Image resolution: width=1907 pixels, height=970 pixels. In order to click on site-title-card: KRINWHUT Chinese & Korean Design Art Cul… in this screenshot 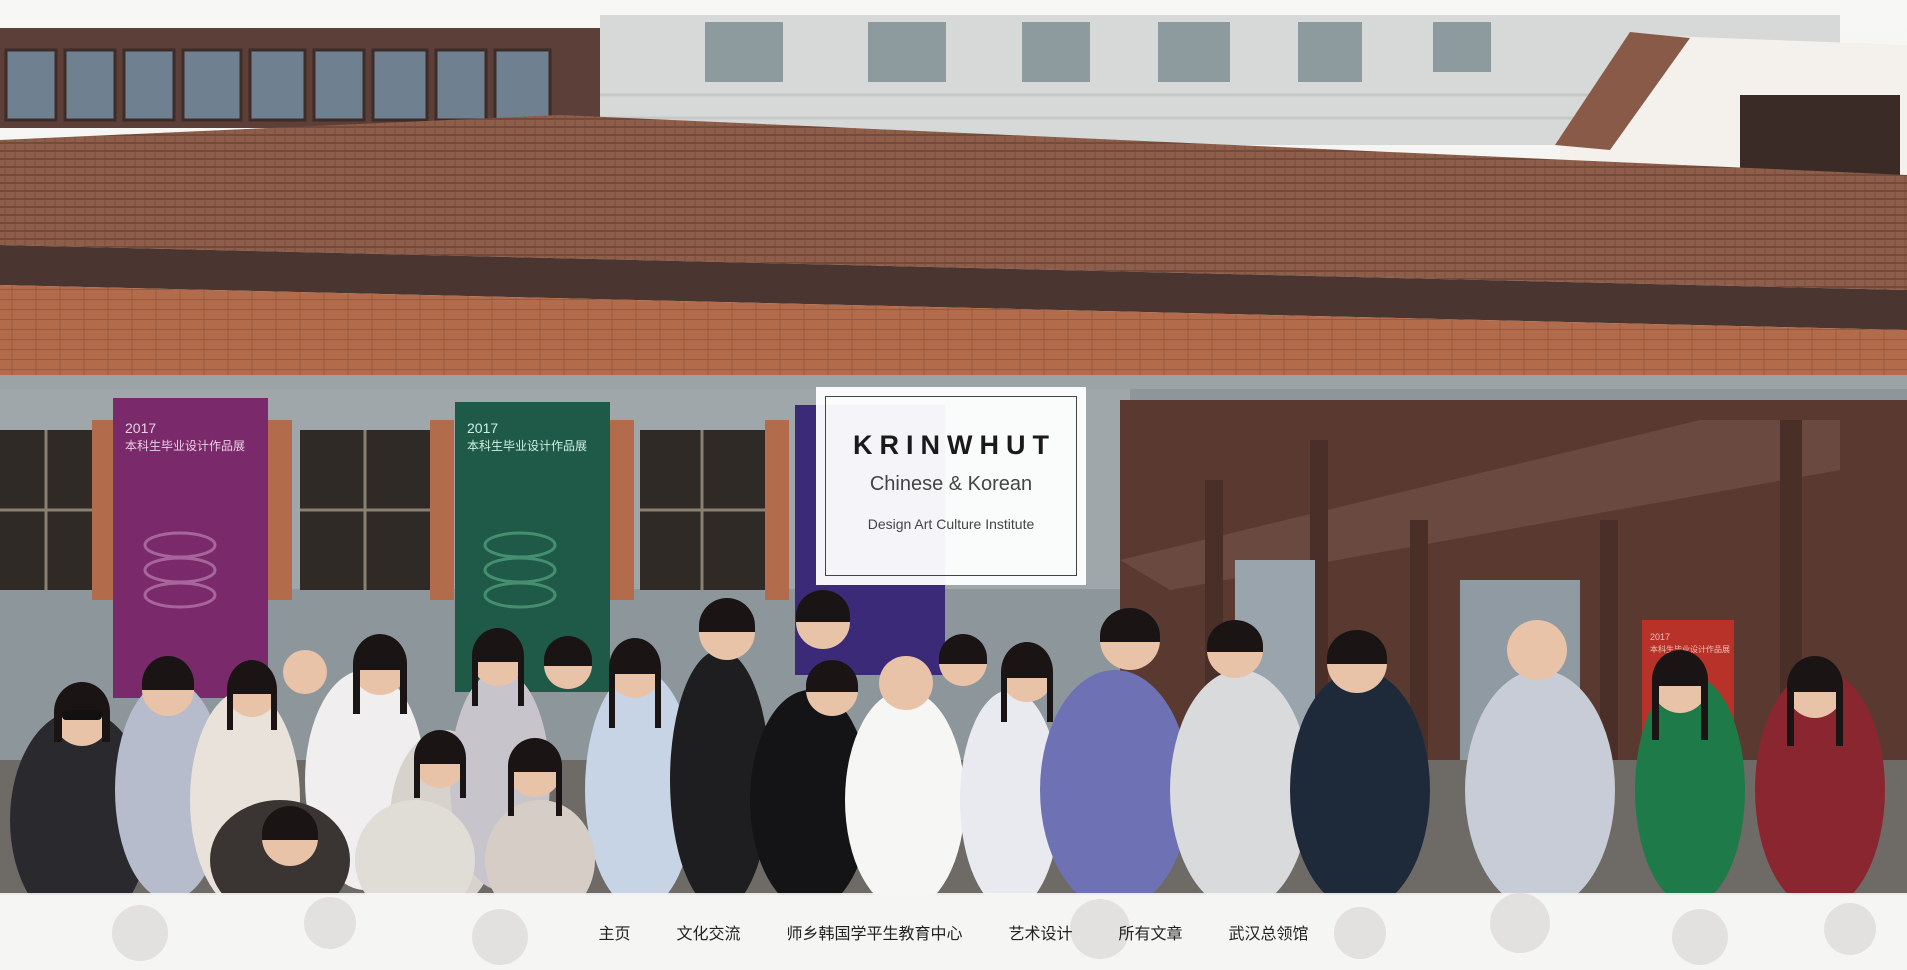, I will do `click(951, 486)`.